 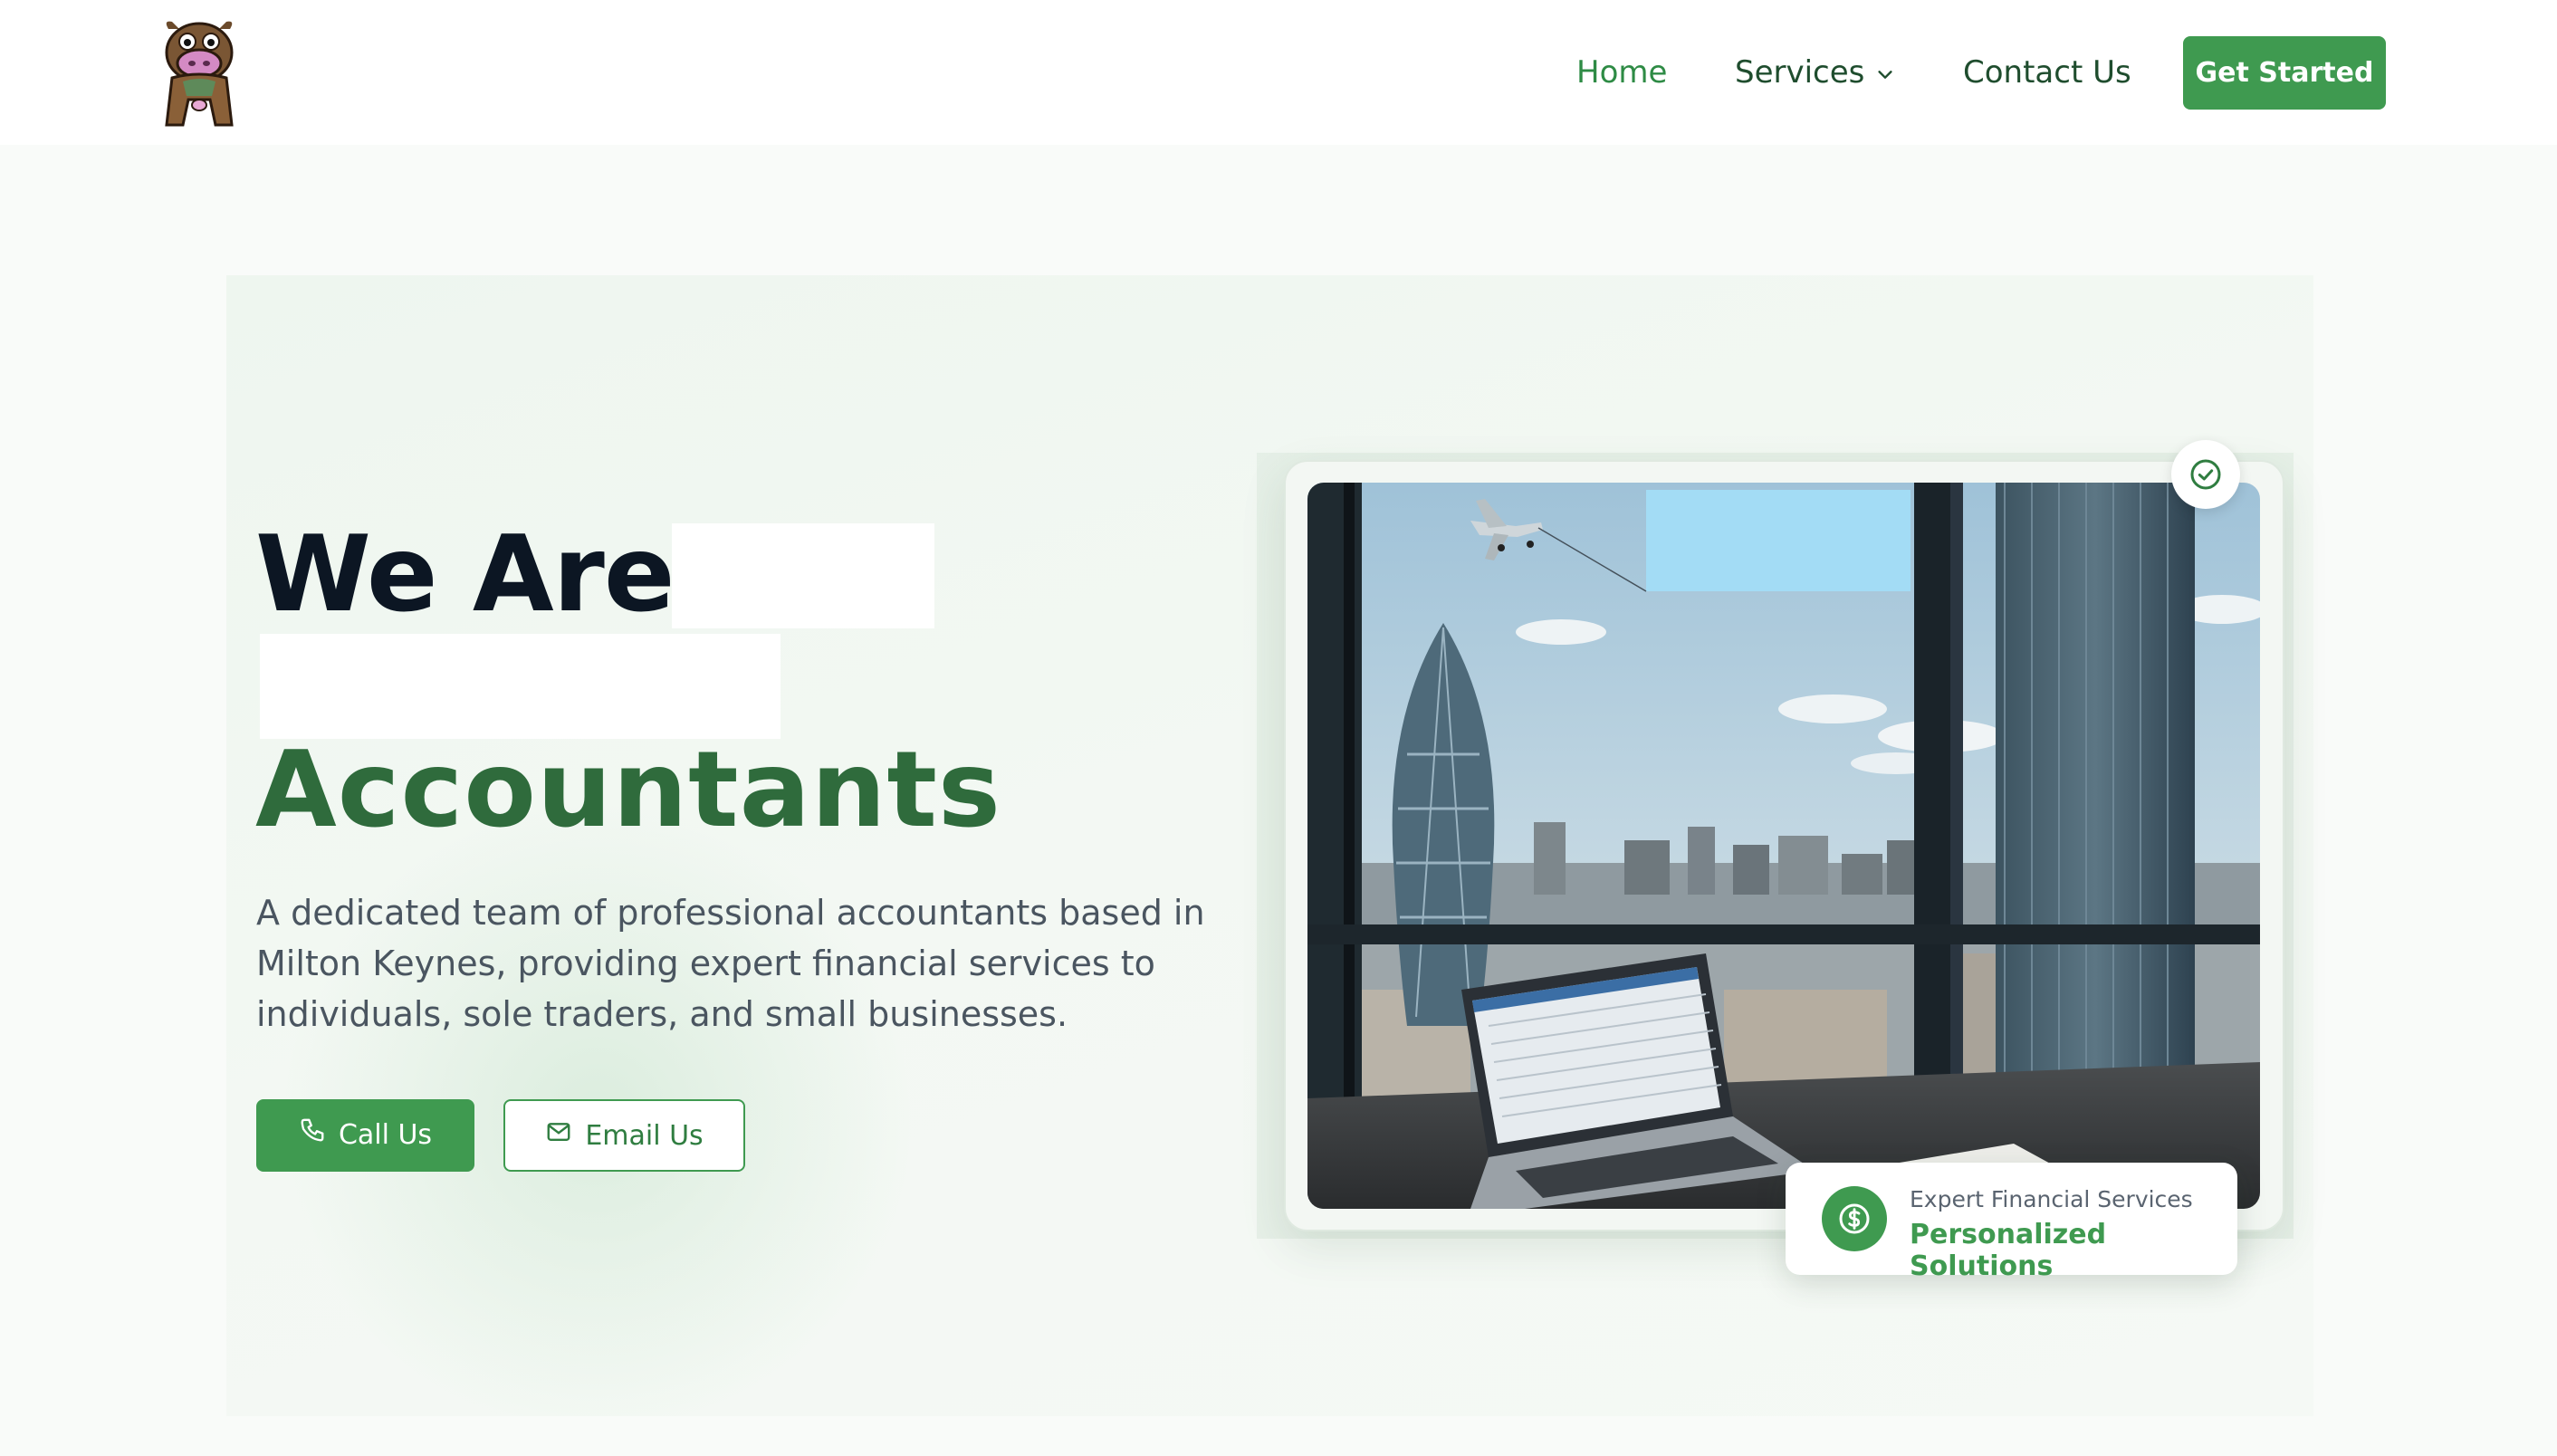 What do you see at coordinates (465, 574) in the screenshot?
I see `hero-headline-line1: We Are` at bounding box center [465, 574].